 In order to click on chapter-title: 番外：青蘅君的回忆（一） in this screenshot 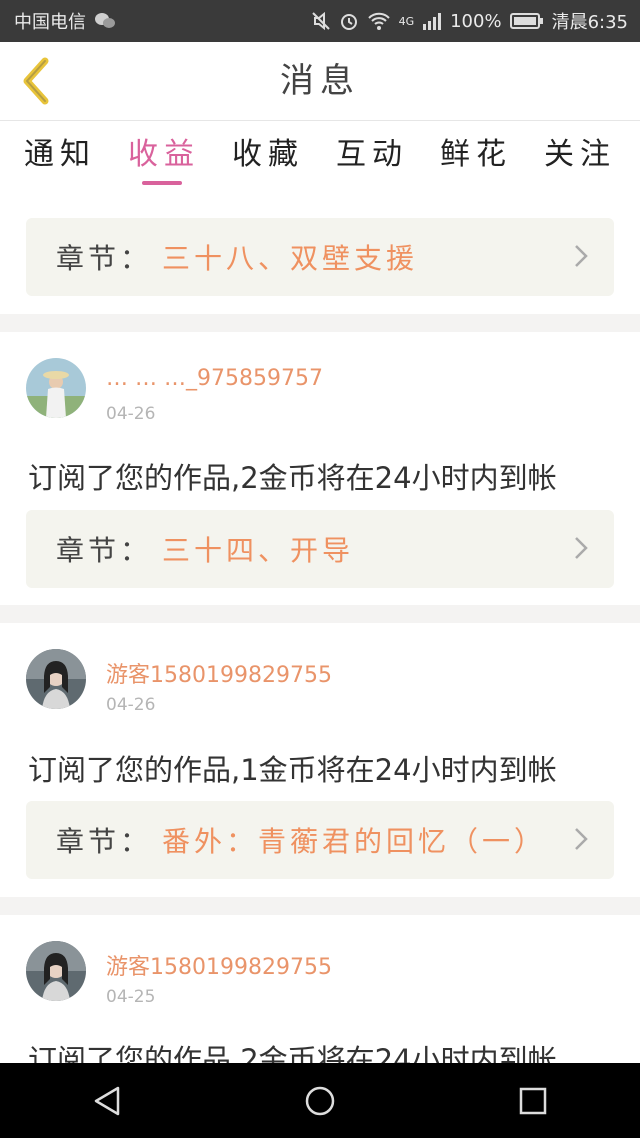, I will do `click(354, 841)`.